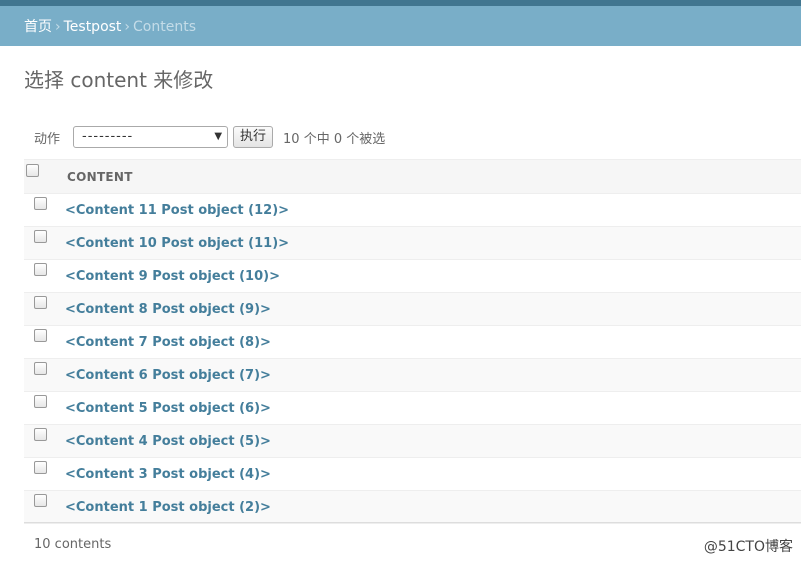 This screenshot has height=561, width=801. Describe the element at coordinates (433, 474) in the screenshot. I see `row-content-cell: <Content 3 Post object (4)>` at that location.